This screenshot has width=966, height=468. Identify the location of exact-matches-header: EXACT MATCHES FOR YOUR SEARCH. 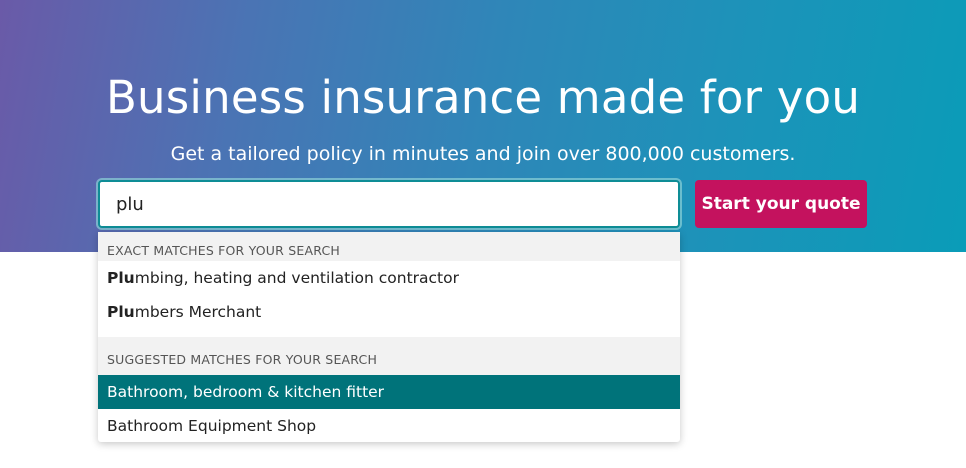
(389, 246).